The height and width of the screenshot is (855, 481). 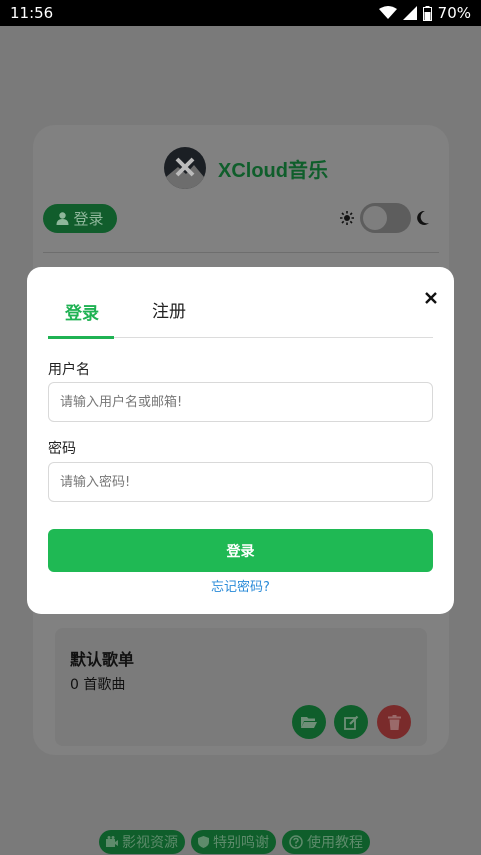 I want to click on playlist-count: 0 首歌曲, so click(x=98, y=685).